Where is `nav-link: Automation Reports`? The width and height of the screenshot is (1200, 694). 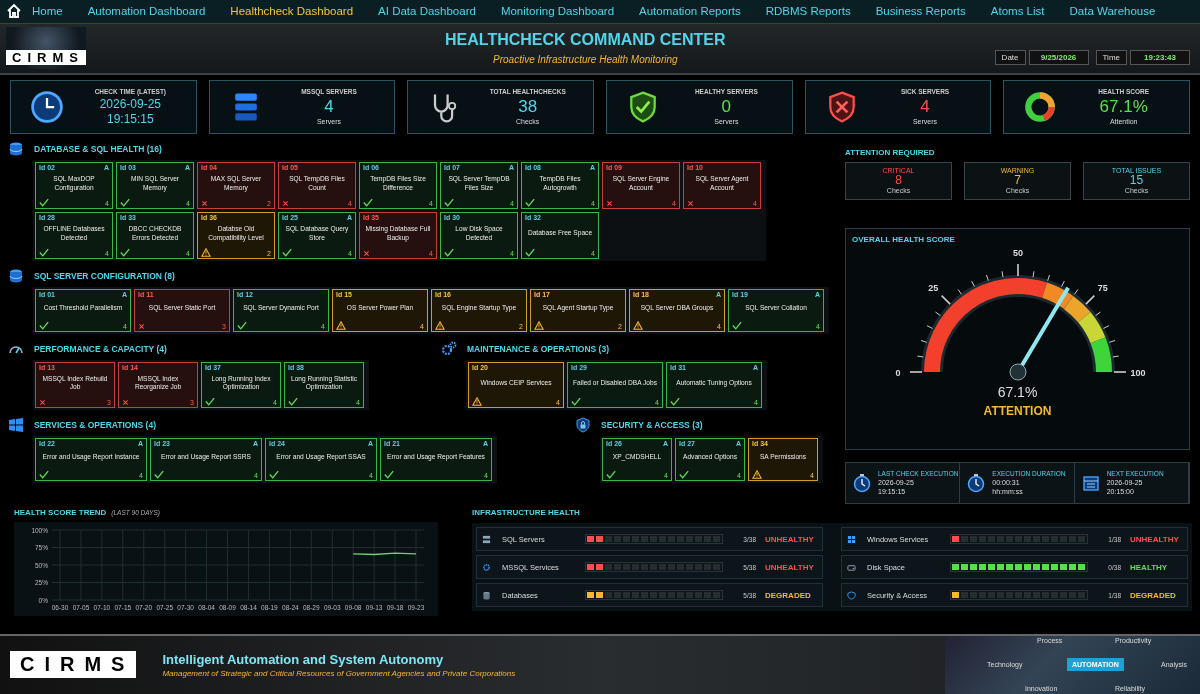 nav-link: Automation Reports is located at coordinates (690, 11).